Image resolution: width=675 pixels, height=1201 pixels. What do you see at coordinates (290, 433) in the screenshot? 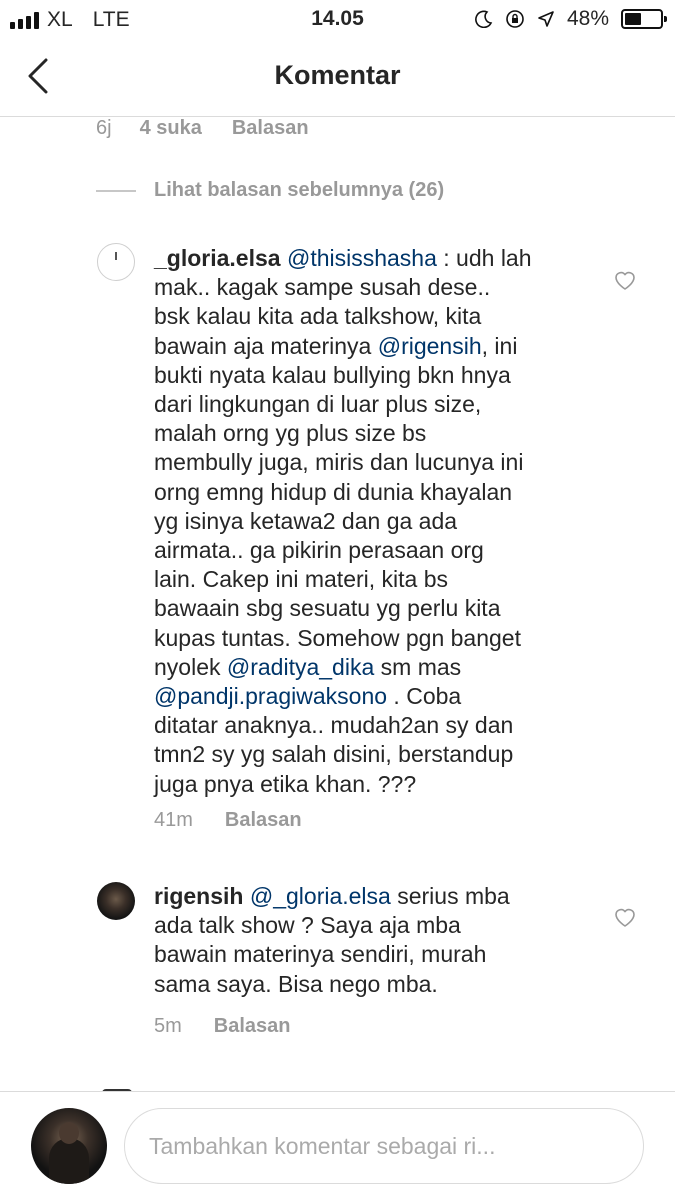
I see `comment-line: malah orng yg plus size bs` at bounding box center [290, 433].